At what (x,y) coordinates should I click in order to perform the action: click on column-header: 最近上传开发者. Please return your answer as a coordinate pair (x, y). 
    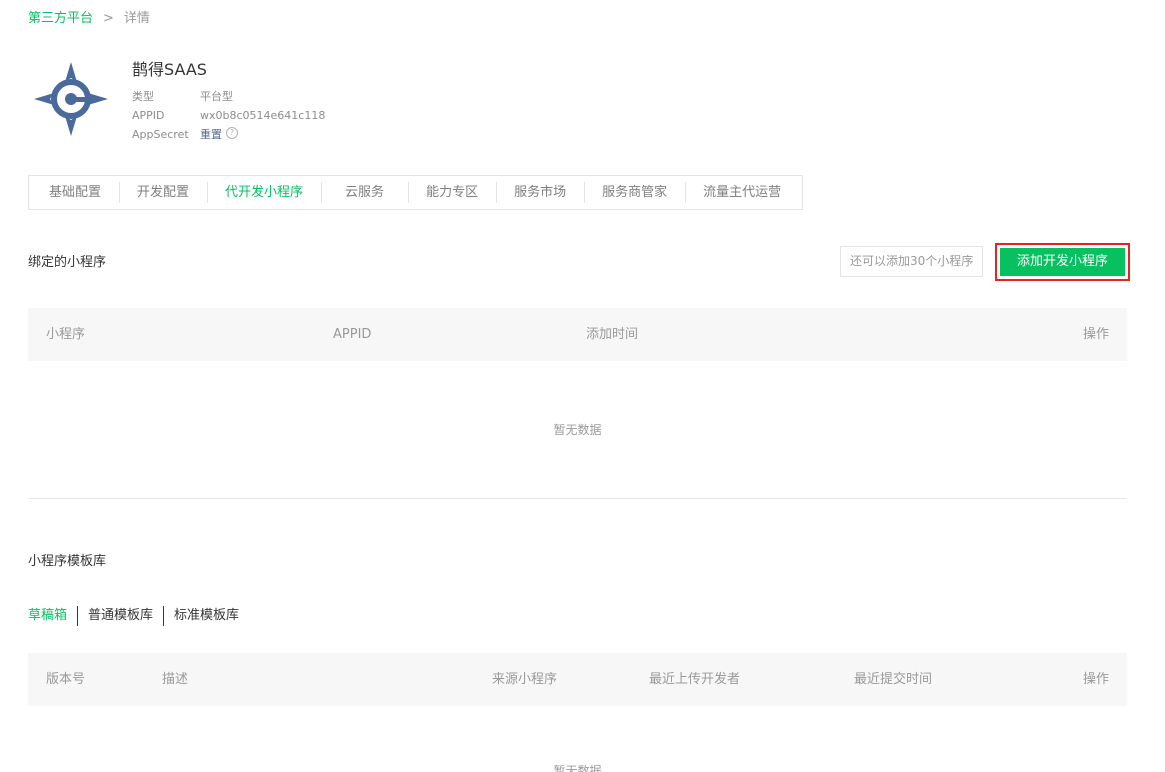
    Looking at the image, I should click on (695, 679).